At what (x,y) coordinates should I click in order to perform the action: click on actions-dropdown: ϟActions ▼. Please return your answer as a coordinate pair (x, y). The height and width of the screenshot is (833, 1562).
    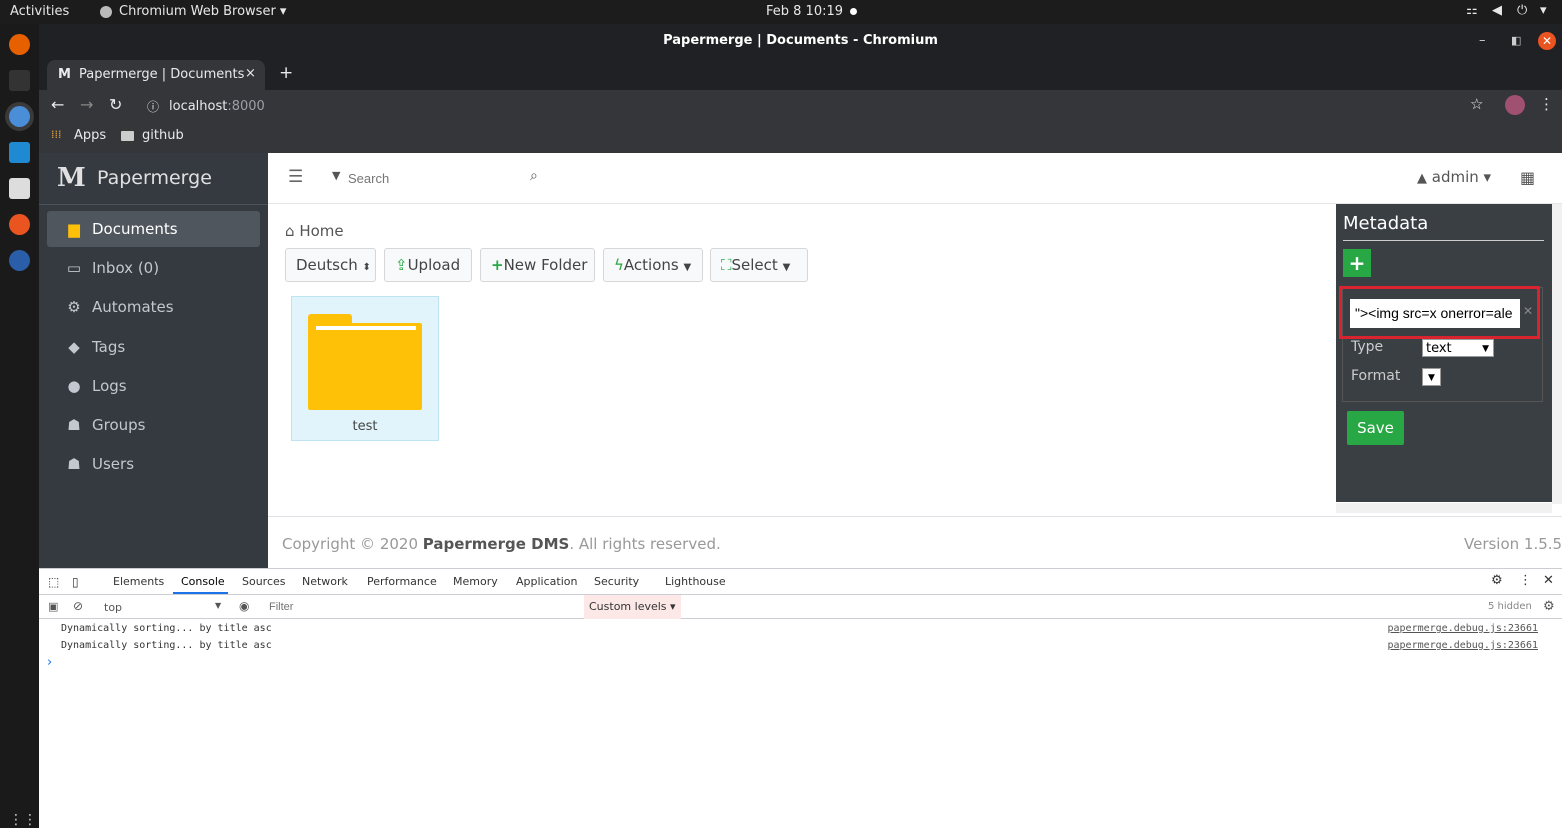
    Looking at the image, I should click on (653, 265).